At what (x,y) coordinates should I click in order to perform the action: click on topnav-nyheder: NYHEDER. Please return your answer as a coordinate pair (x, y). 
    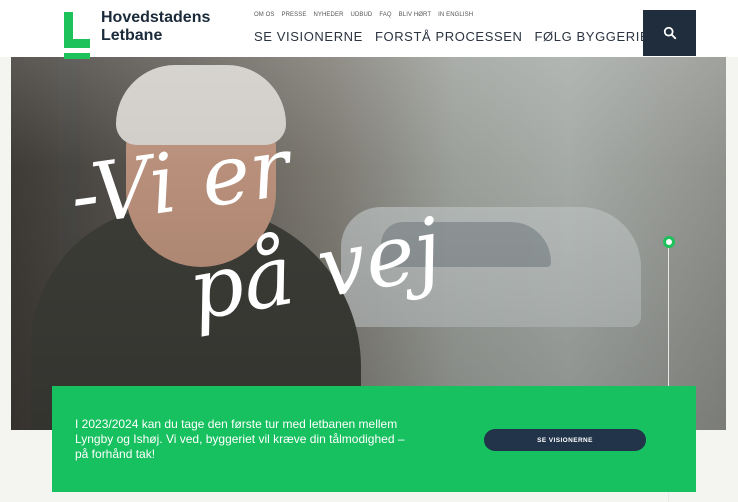
    Looking at the image, I should click on (328, 15).